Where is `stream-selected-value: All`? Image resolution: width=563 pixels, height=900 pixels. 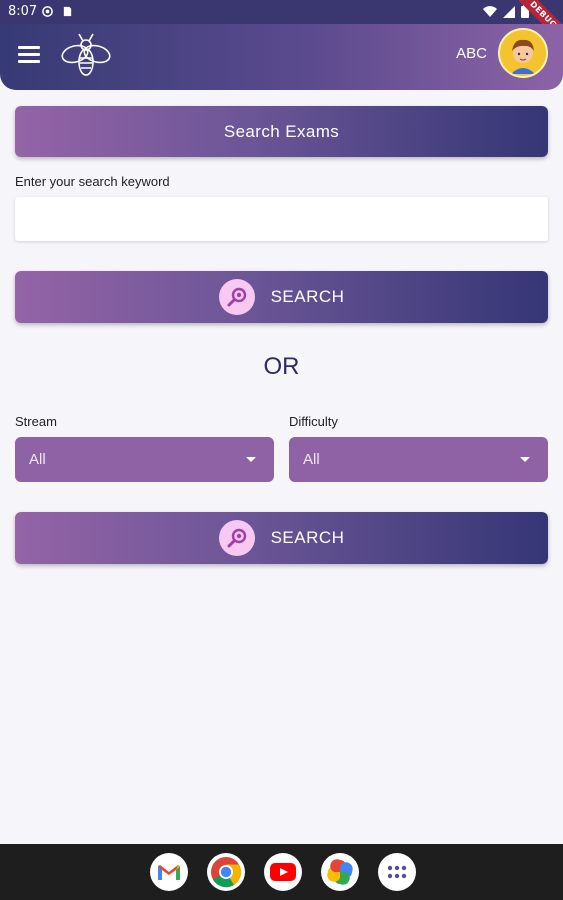 stream-selected-value: All is located at coordinates (37, 459).